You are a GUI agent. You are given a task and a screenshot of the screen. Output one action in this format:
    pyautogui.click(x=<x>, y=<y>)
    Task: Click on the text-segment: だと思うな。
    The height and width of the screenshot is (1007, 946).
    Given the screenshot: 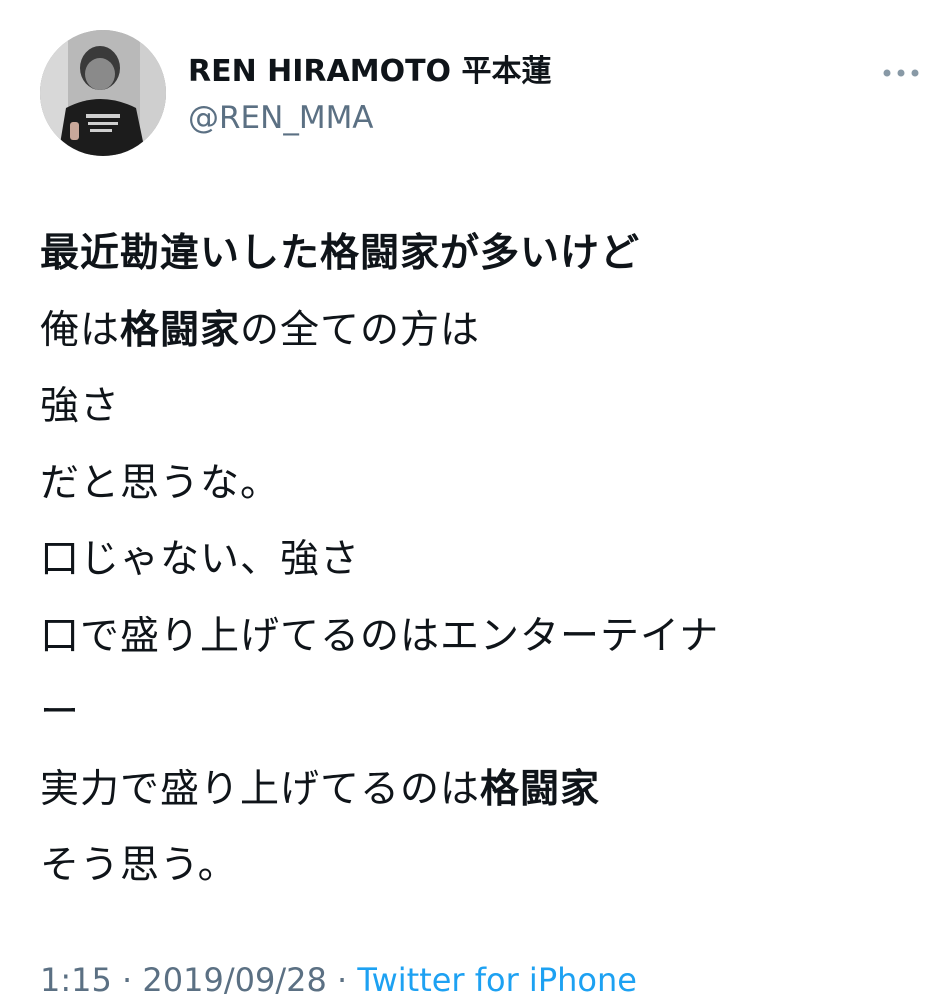 What is the action you would take?
    pyautogui.click(x=160, y=483)
    